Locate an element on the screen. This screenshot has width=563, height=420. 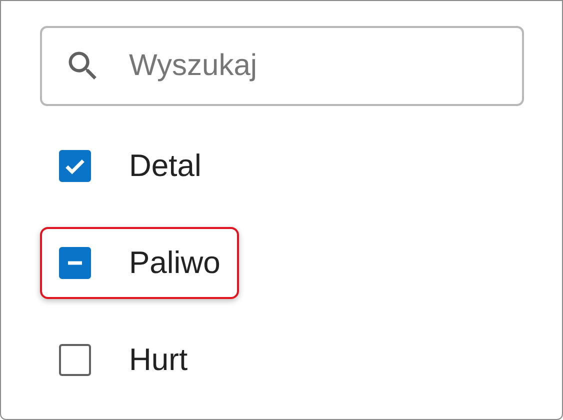
option-label: Hurt is located at coordinates (158, 360).